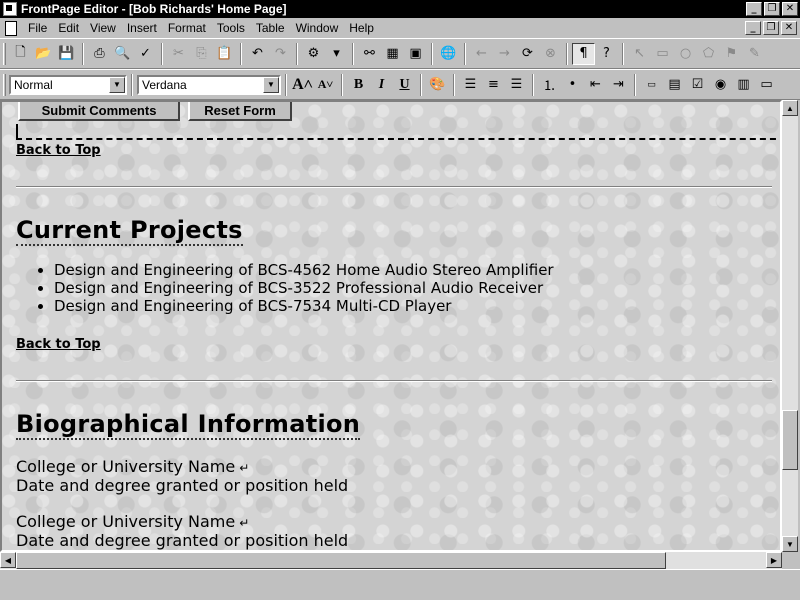 The width and height of the screenshot is (800, 600). Describe the element at coordinates (244, 523) in the screenshot. I see `line-break-icon: ↵` at that location.